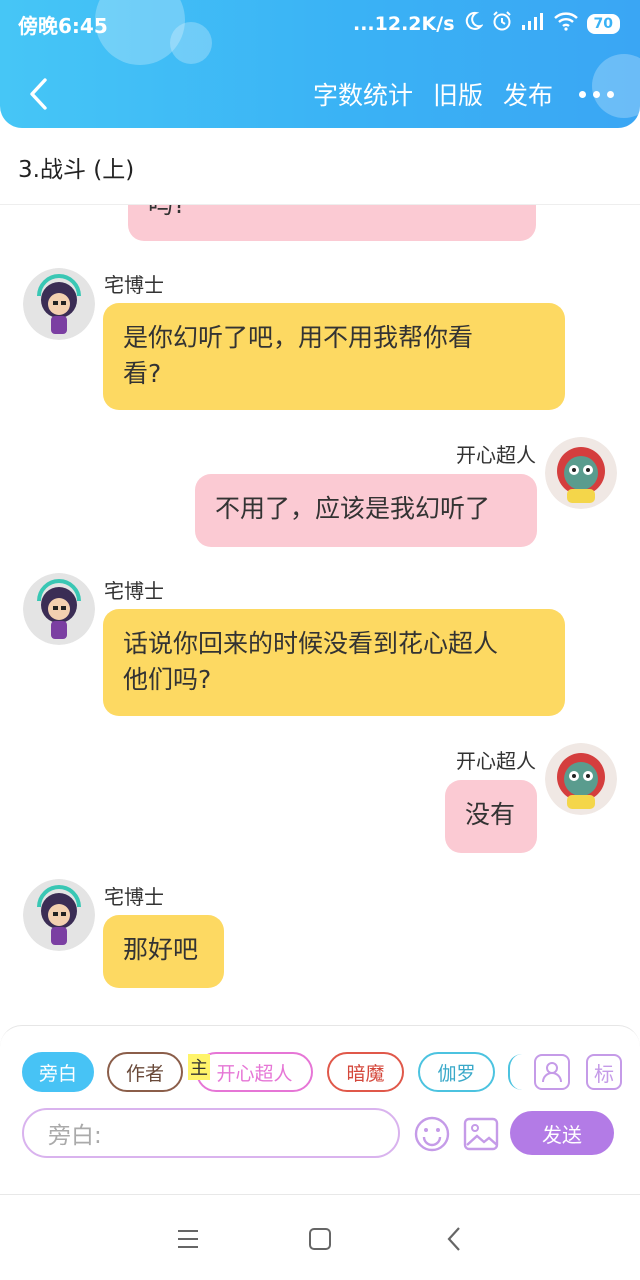 This screenshot has width=640, height=1280. What do you see at coordinates (334, 662) in the screenshot?
I see `message-bubble: 话说你回来的时候没看到花心超人 他们吗?` at bounding box center [334, 662].